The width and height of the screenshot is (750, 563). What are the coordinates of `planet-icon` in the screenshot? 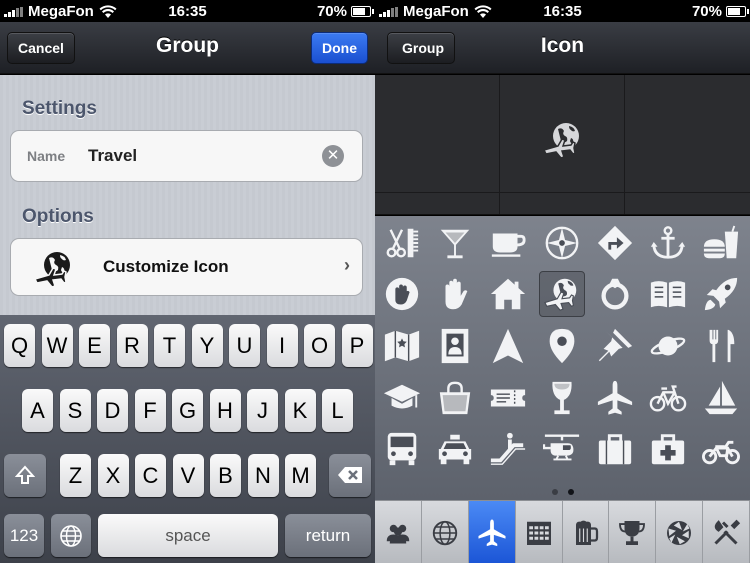 It's located at (668, 346).